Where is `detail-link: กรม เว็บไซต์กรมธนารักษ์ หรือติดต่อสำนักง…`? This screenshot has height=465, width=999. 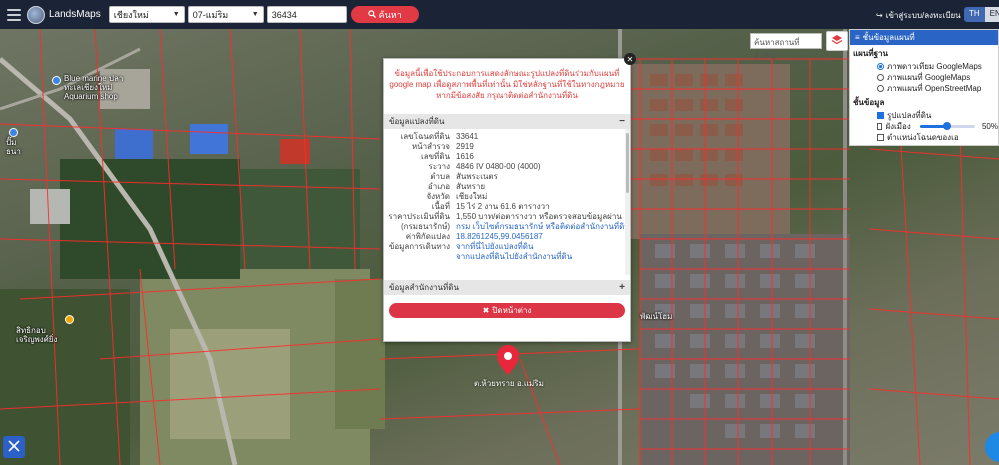
detail-link: กรม เว็บไซต์กรมธนารักษ์ หรือติดต่อสำนักง… is located at coordinates (543, 227).